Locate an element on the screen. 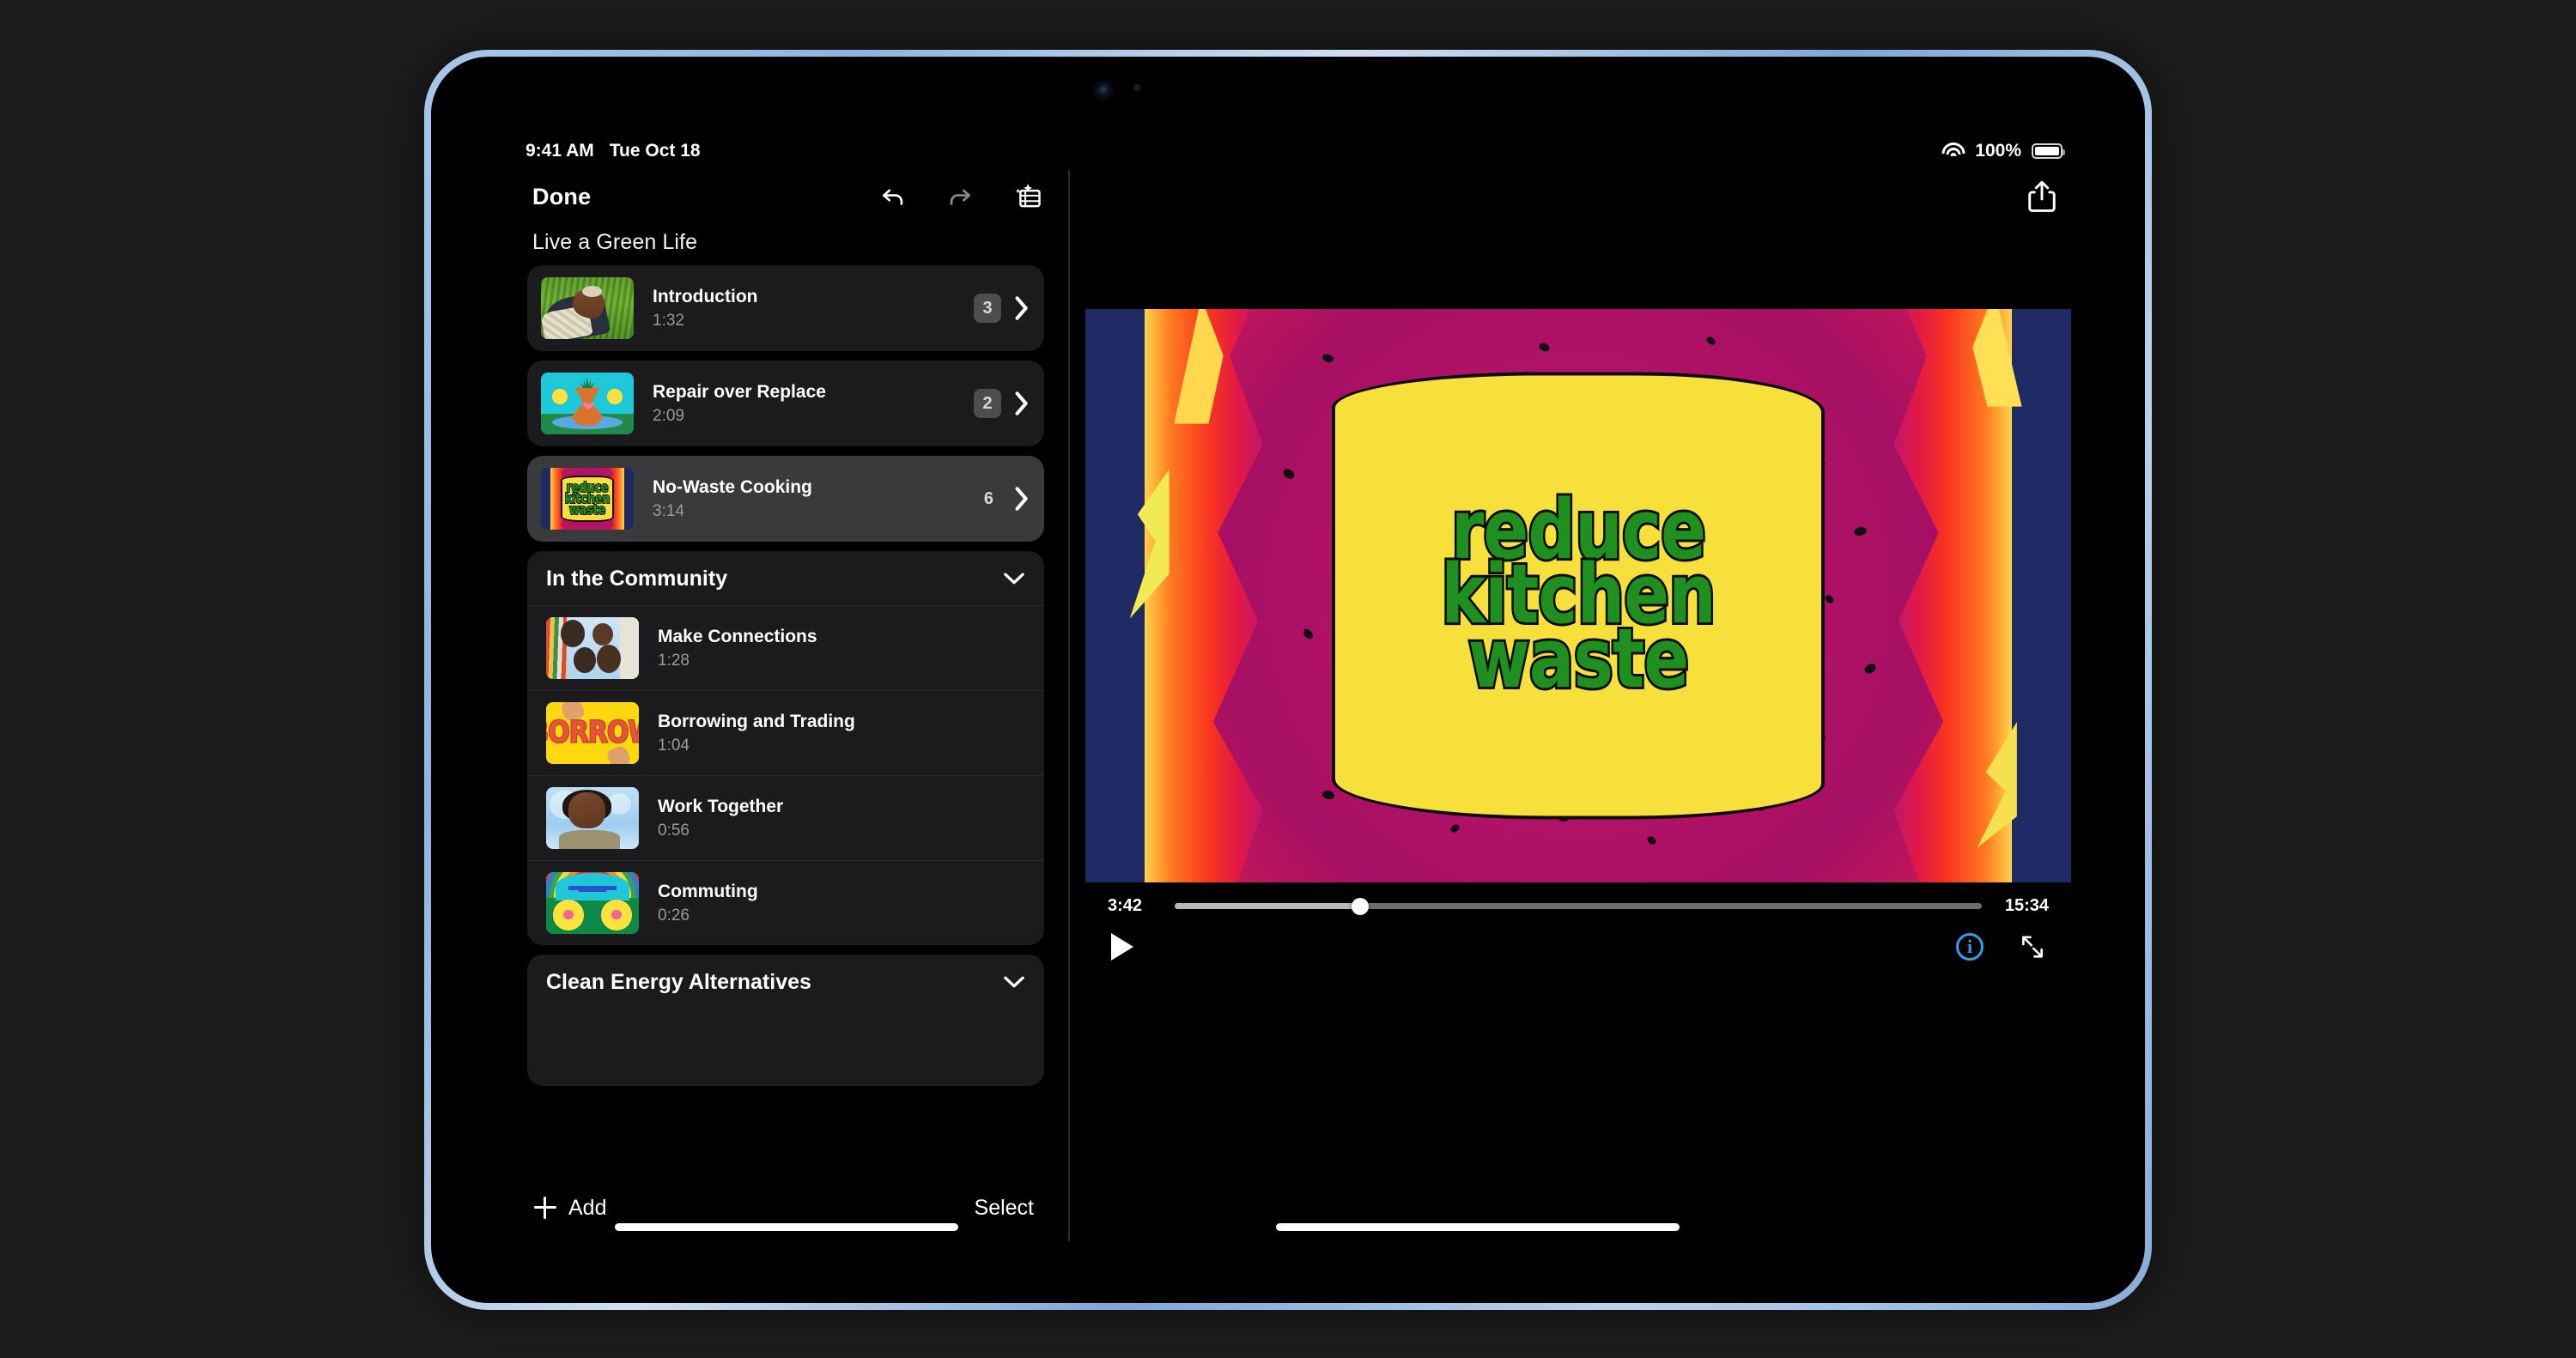 This screenshot has height=1358, width=2576. repaired-vase-thumbnail is located at coordinates (587, 403).